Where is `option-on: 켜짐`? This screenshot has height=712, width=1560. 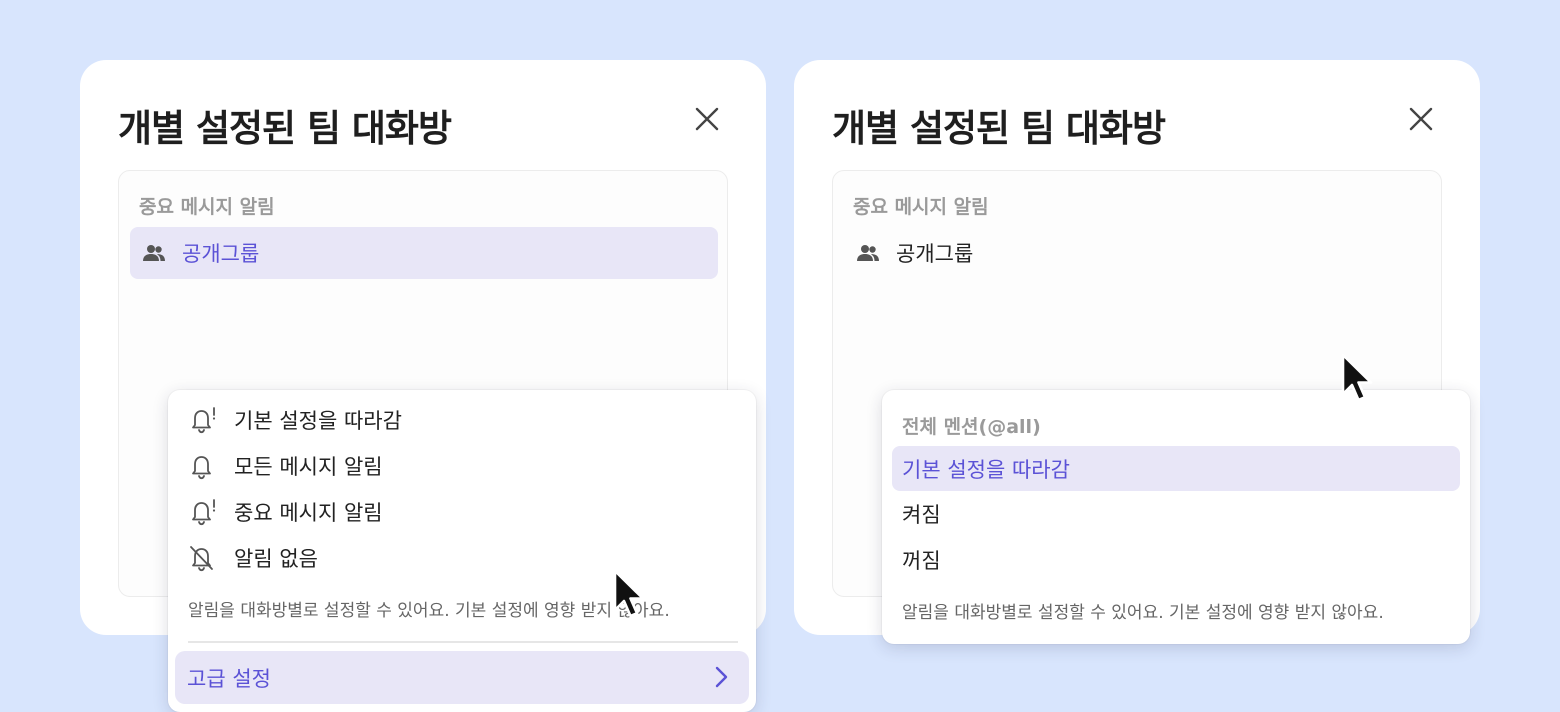
option-on: 켜짐 is located at coordinates (1176, 513).